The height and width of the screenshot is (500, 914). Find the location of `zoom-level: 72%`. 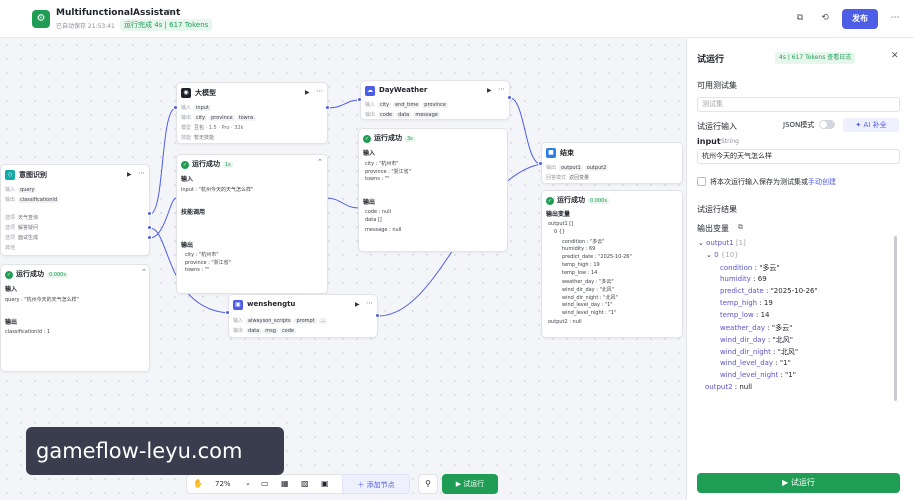

zoom-level: 72% is located at coordinates (223, 484).